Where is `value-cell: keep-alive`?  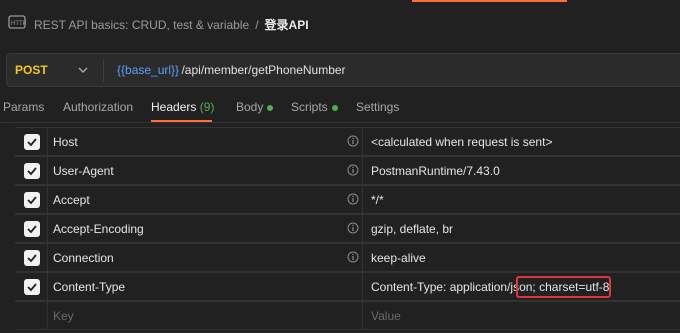 value-cell: keep-alive is located at coordinates (521, 258).